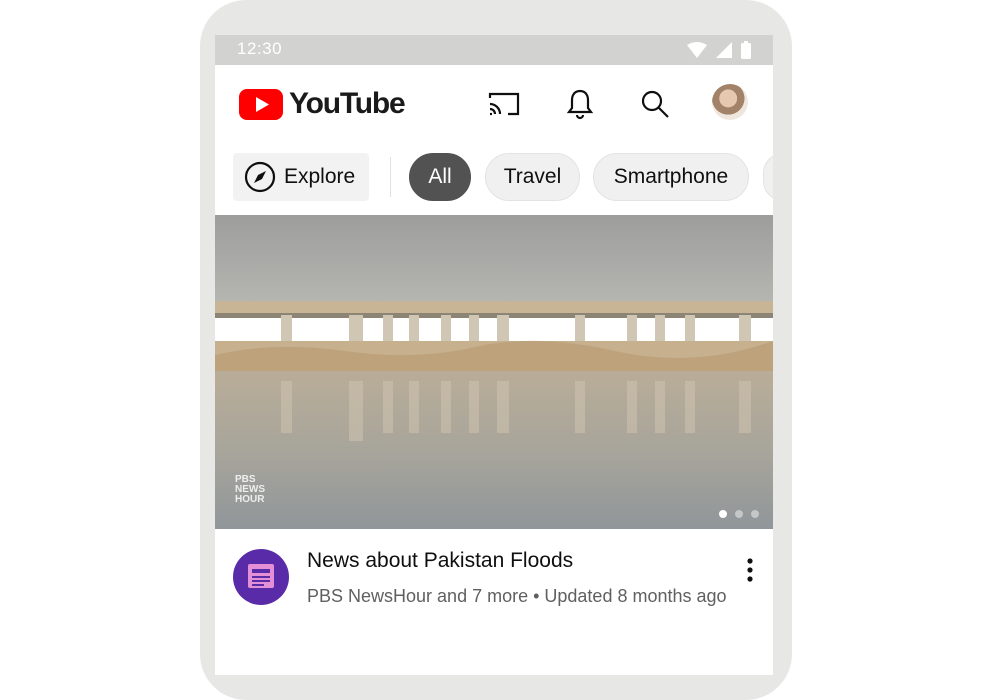 The image size is (992, 700). I want to click on pbs-newshour-watermark: PBS NEWS HOUR, so click(250, 490).